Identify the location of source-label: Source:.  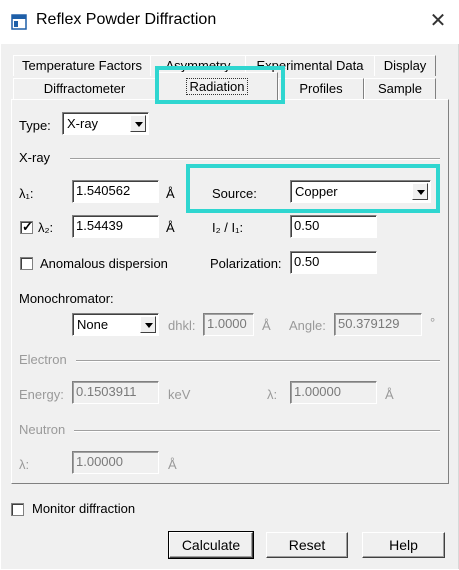
(234, 193).